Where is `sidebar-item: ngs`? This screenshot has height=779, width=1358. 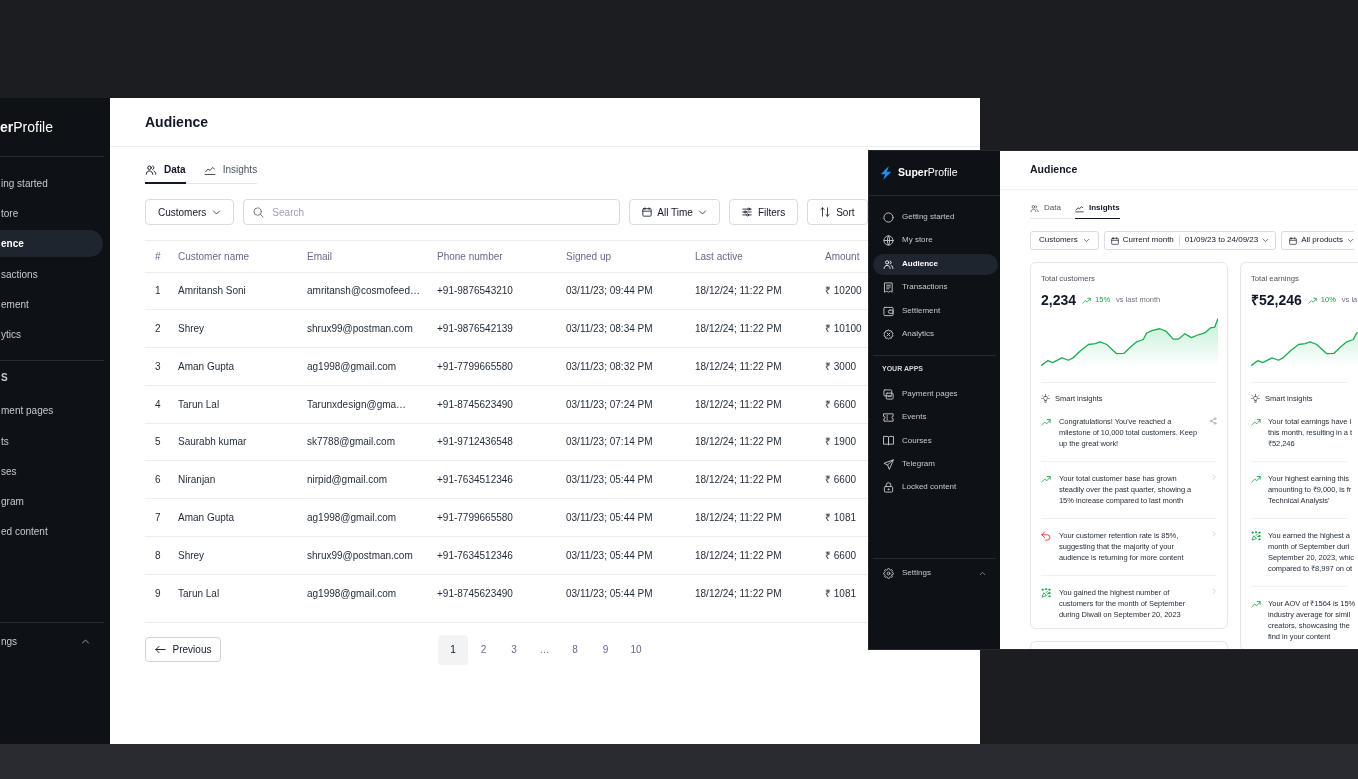 sidebar-item: ngs is located at coordinates (52, 641).